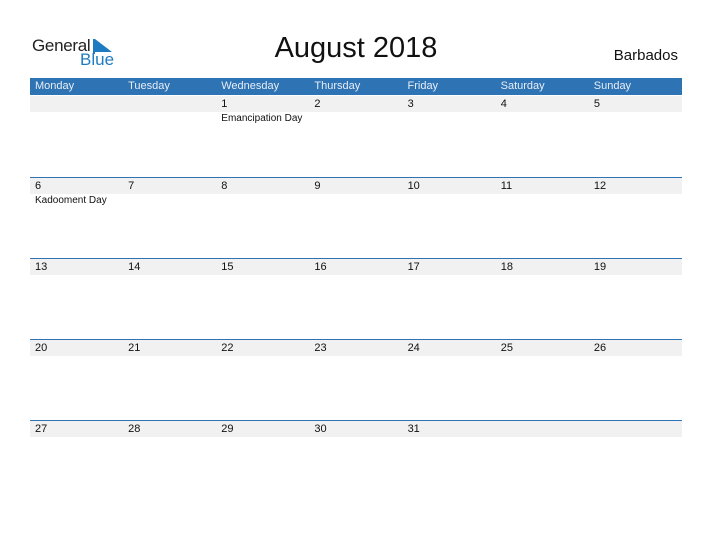 The image size is (712, 550). Describe the element at coordinates (449, 299) in the screenshot. I see `day-cell: 17` at that location.